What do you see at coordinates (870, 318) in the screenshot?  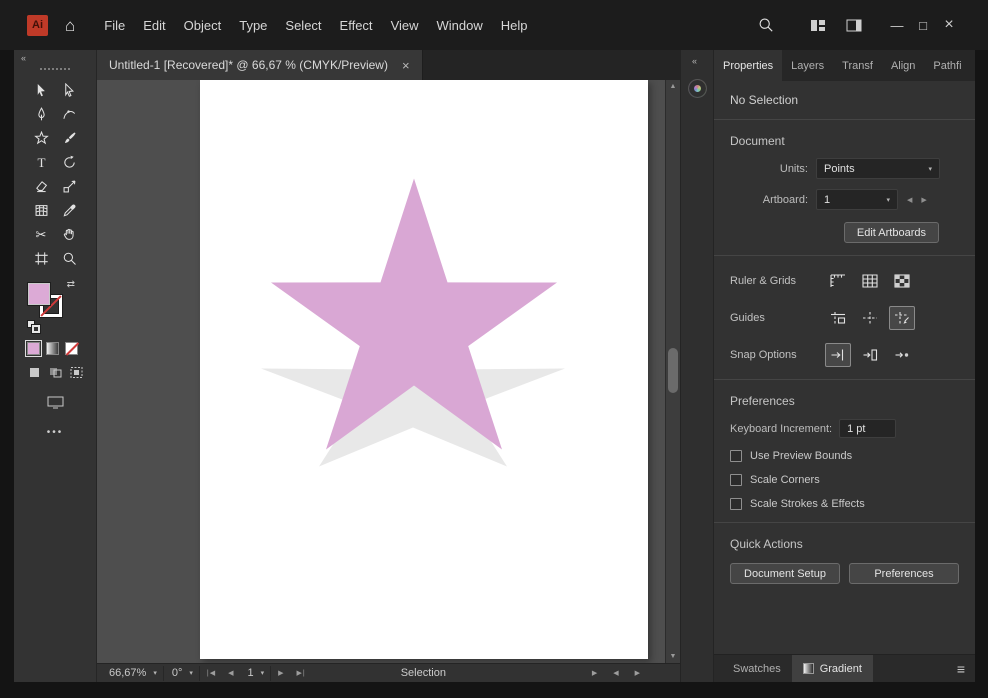 I see `lock-guides-icon` at bounding box center [870, 318].